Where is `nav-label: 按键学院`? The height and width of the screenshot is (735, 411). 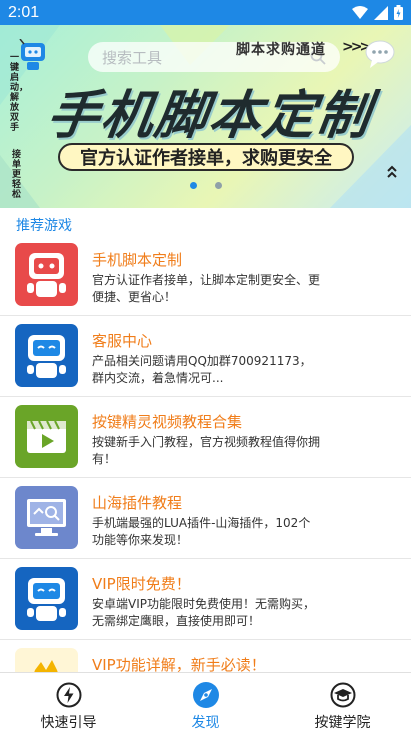
nav-label: 按键学院 is located at coordinates (342, 723).